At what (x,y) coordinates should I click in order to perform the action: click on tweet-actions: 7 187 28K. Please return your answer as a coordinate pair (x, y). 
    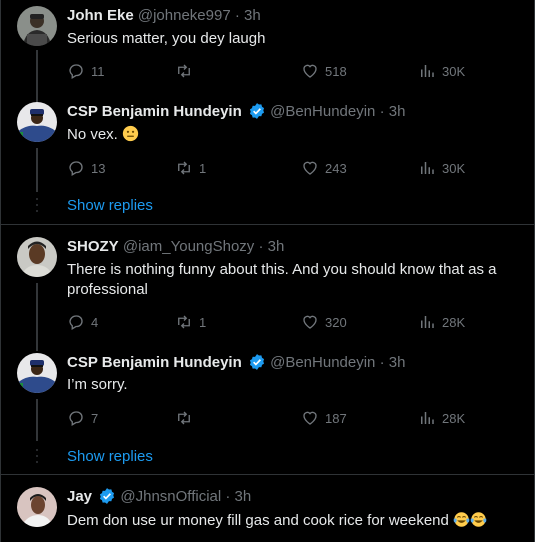
    Looking at the image, I should click on (277, 418).